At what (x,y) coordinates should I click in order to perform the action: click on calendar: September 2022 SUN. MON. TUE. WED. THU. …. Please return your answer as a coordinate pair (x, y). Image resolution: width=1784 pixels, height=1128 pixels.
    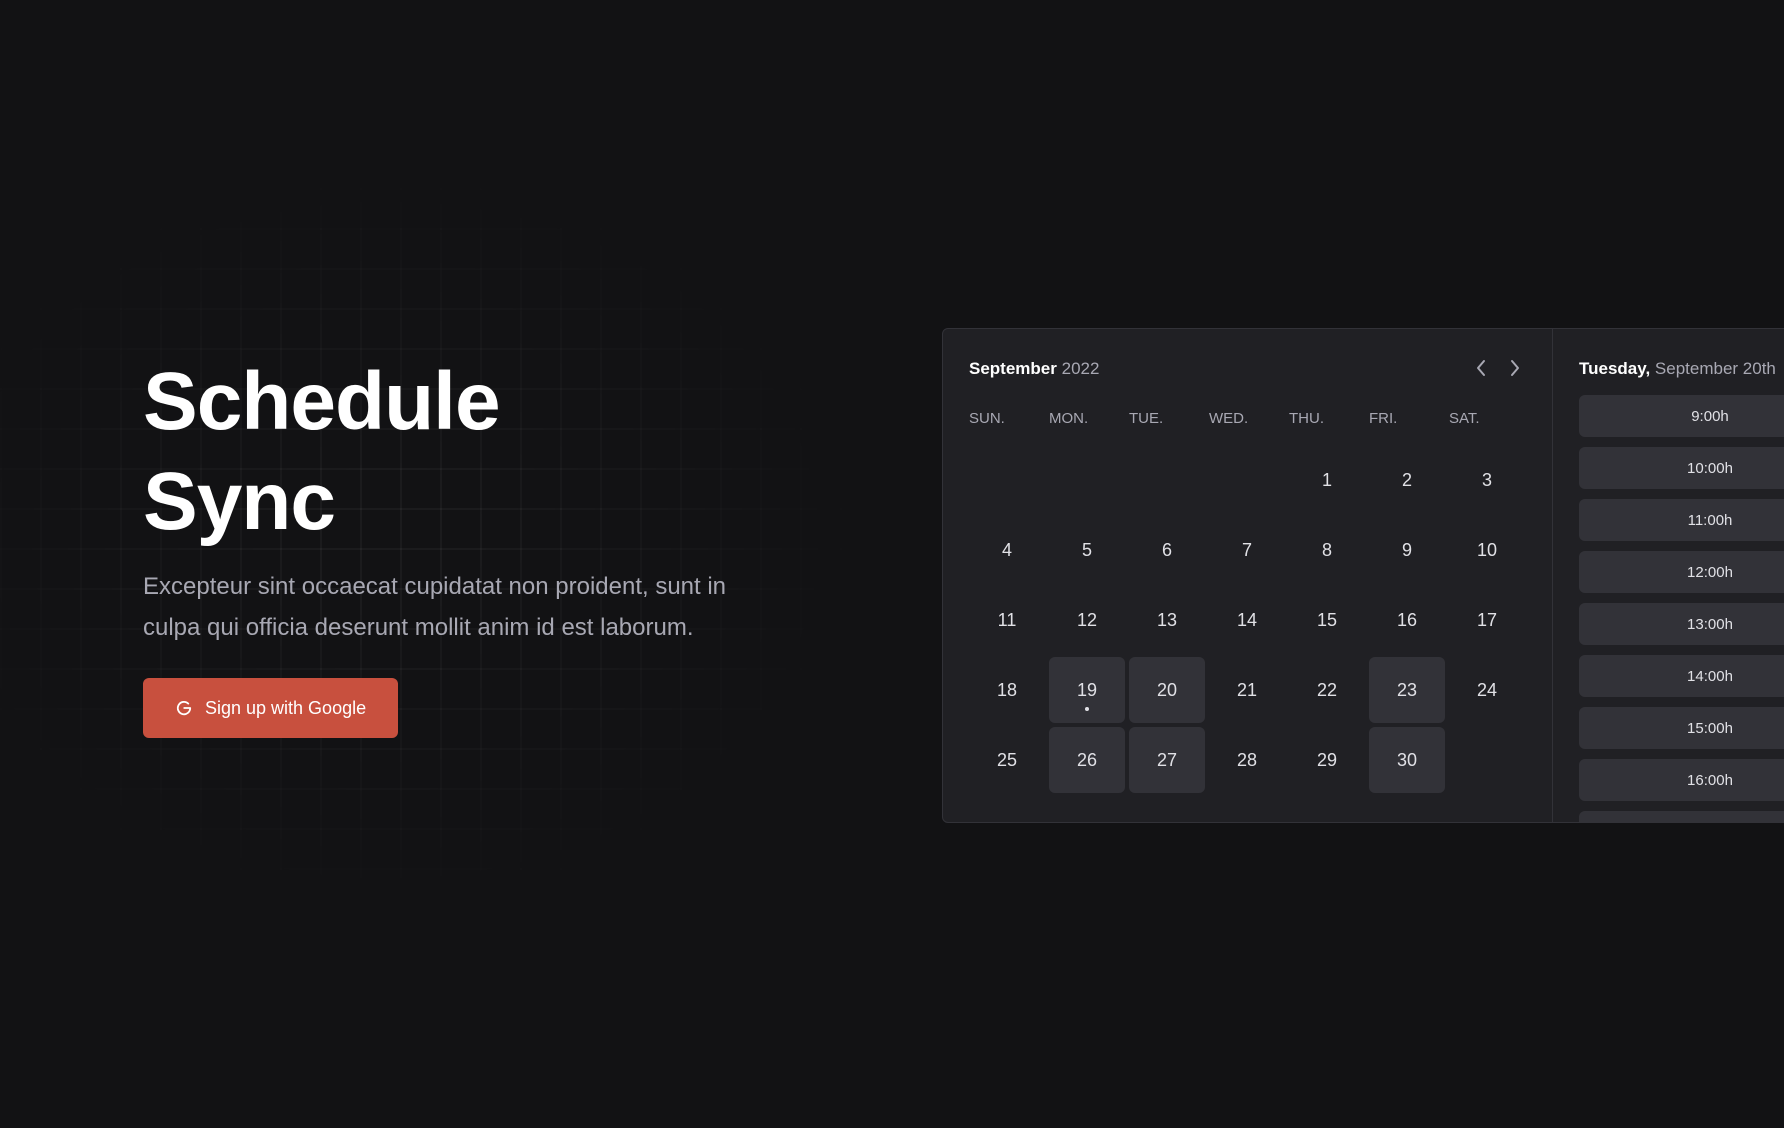
    Looking at the image, I should click on (1248, 575).